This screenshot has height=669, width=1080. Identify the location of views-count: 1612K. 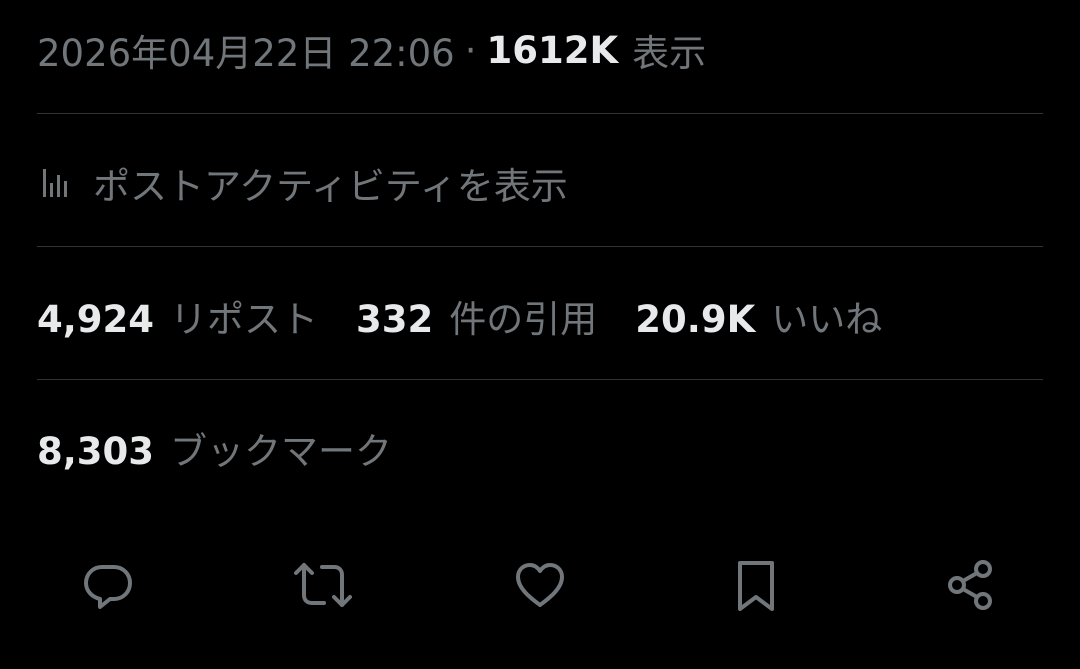
(552, 50).